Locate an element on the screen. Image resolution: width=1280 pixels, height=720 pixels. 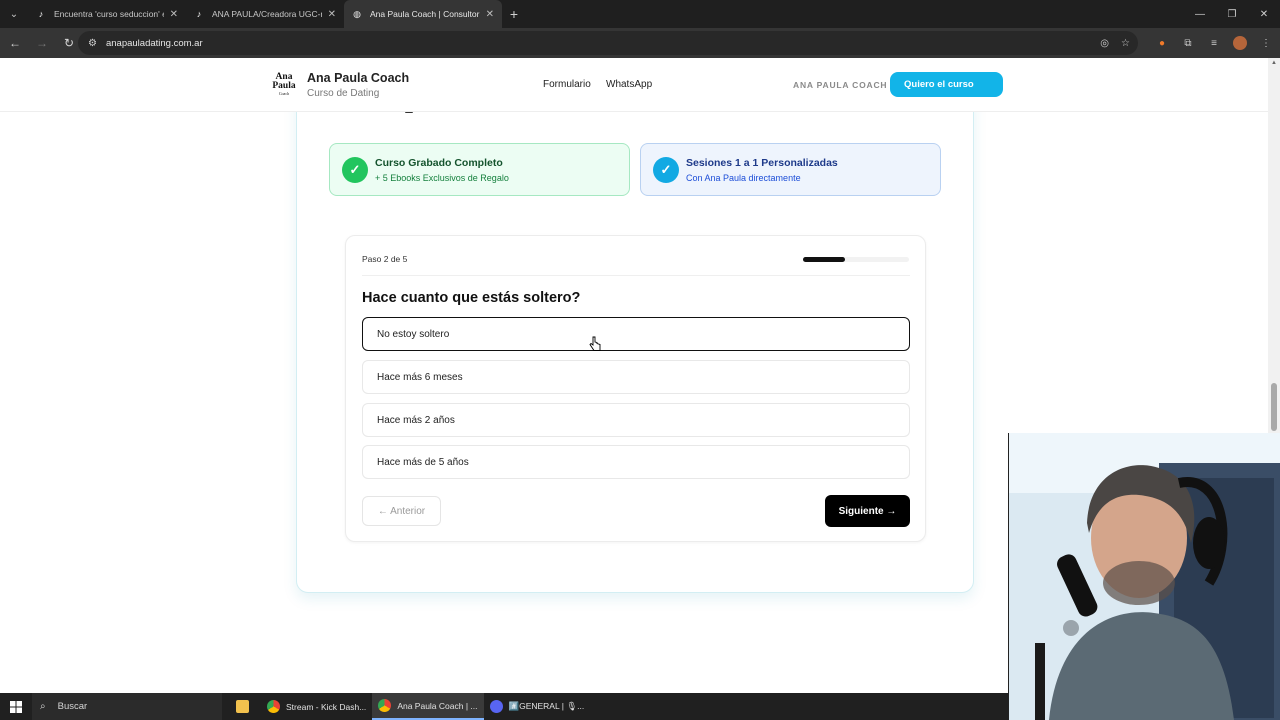
eye-slash-icon: ◎ is located at coordinates (1104, 43).